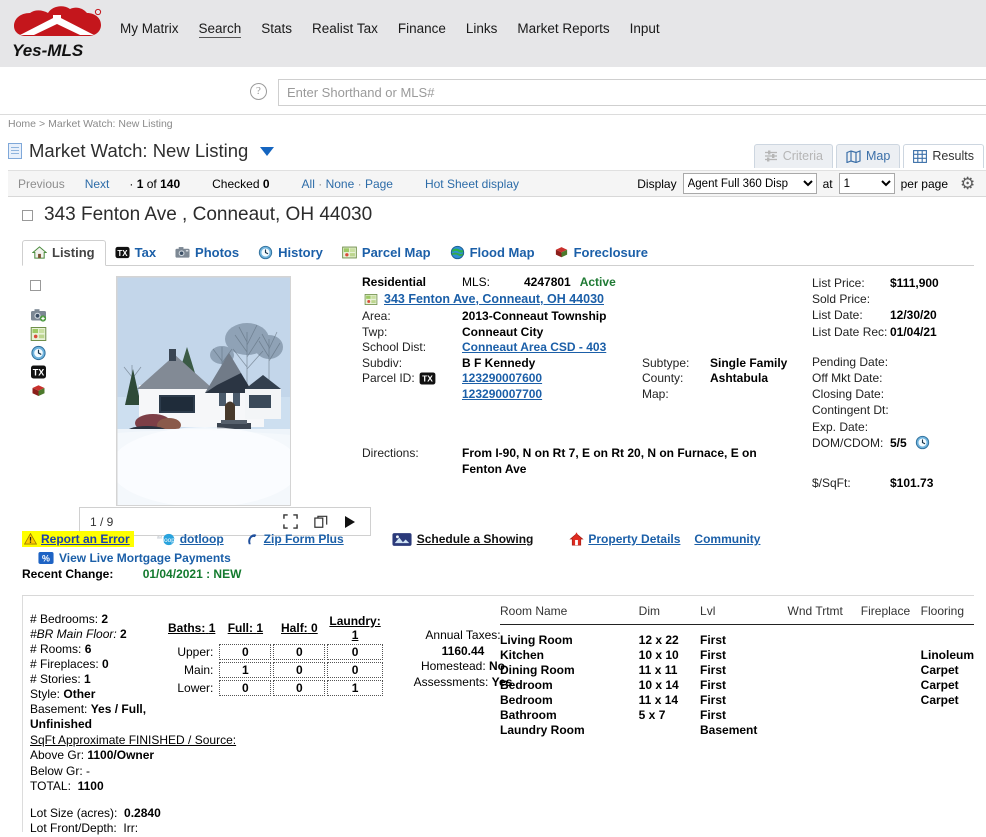 This screenshot has width=986, height=837. I want to click on property-details-link: Property Details, so click(634, 539).